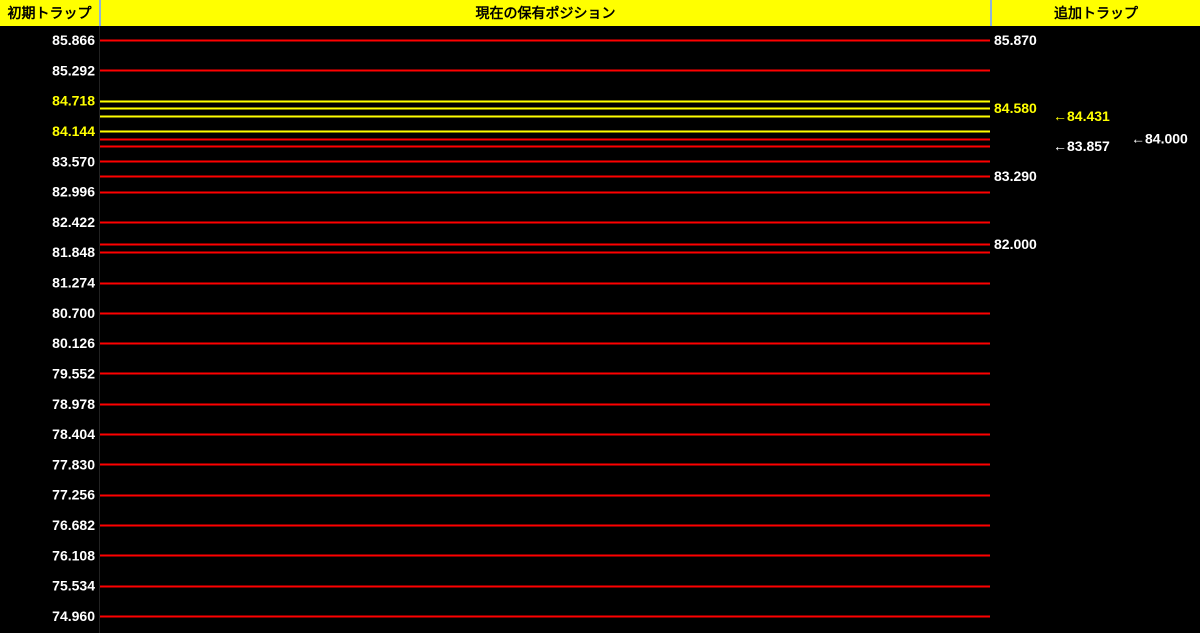  Describe the element at coordinates (73, 101) in the screenshot. I see `initial-trap-label: 84.718` at that location.